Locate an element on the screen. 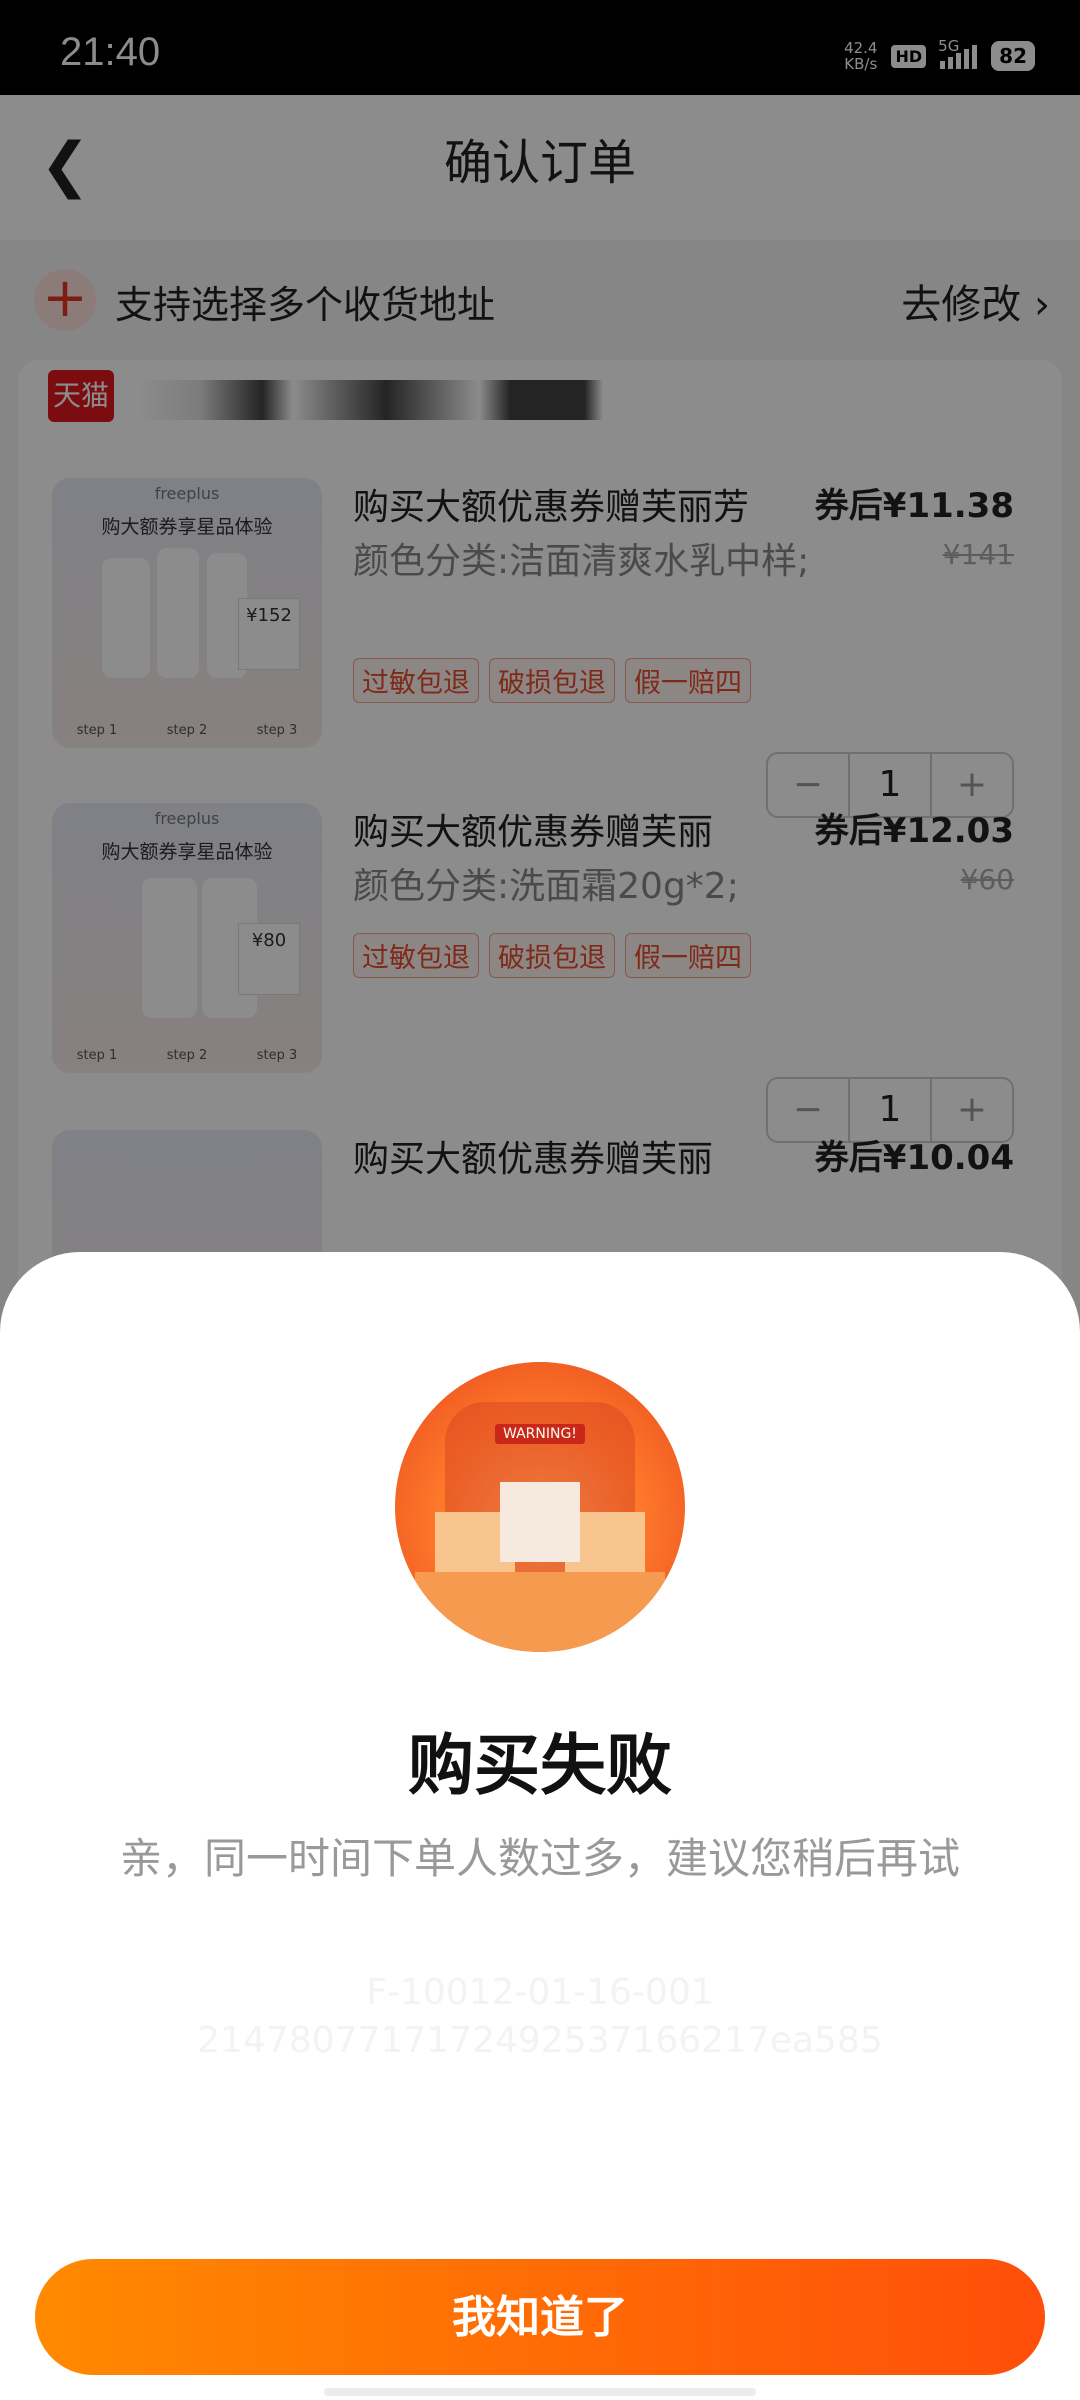 The width and height of the screenshot is (1080, 2400). error-trace-id: 2147807717172492537166217ea585 is located at coordinates (540, 2040).